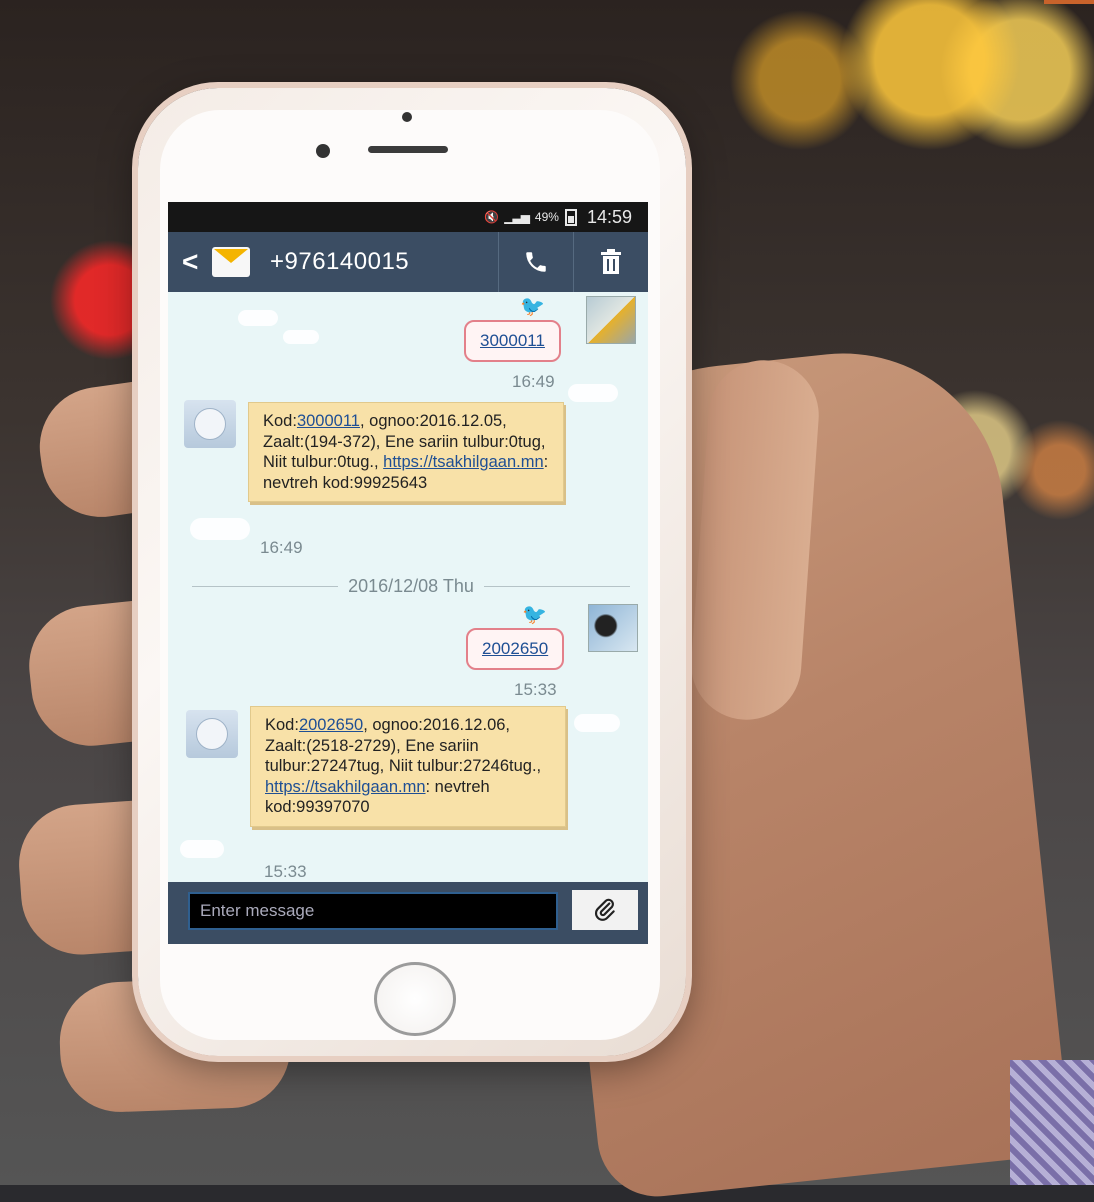  I want to click on message-input, so click(373, 911).